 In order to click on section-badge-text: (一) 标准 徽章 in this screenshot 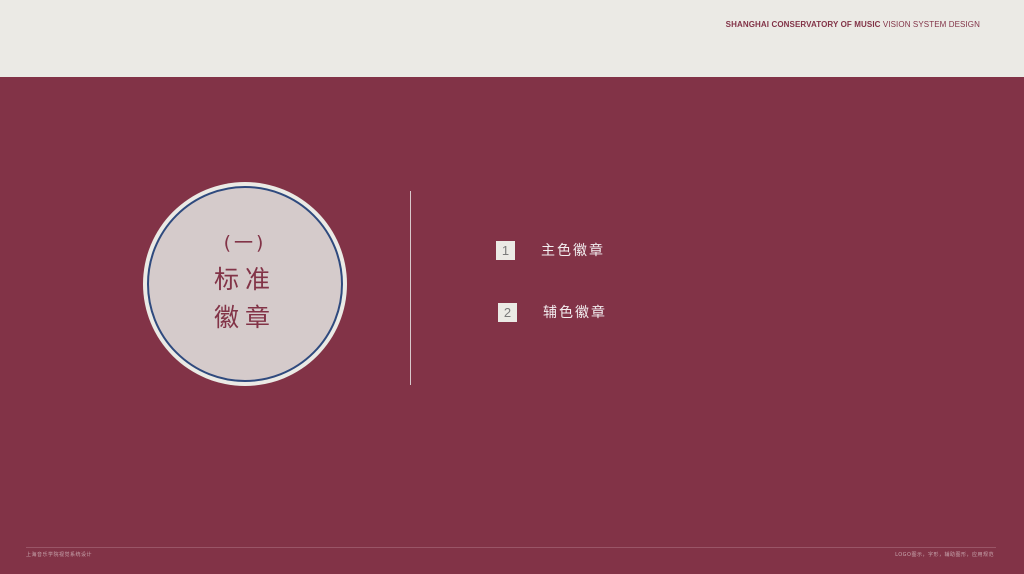, I will do `click(245, 286)`.